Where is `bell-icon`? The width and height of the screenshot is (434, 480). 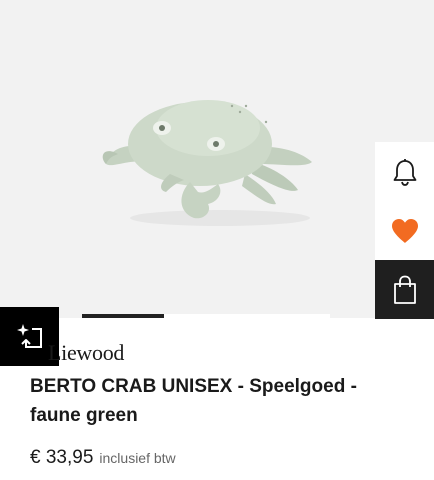
bell-icon is located at coordinates (404, 172).